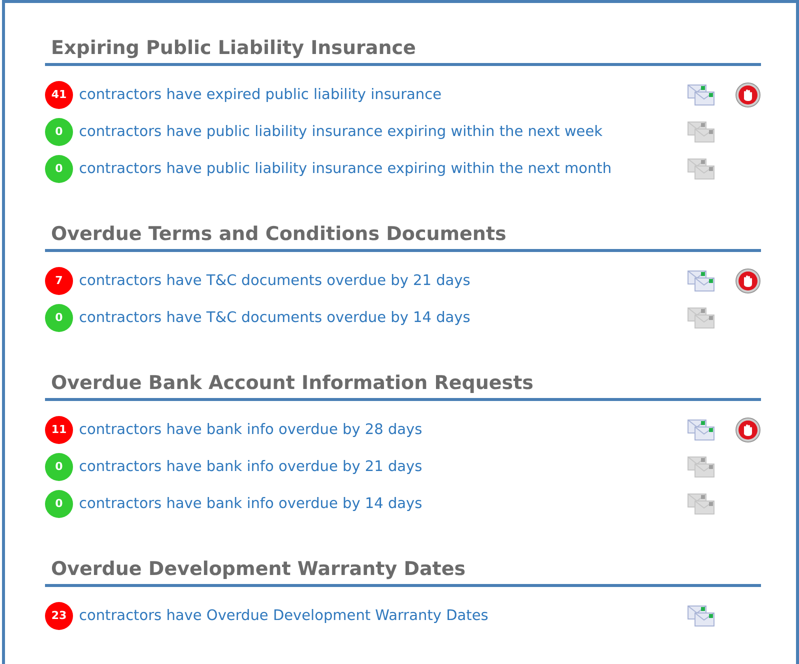 This screenshot has height=664, width=799. What do you see at coordinates (383, 430) in the screenshot?
I see `report-link: contractors have bank info overdue by 28 days` at bounding box center [383, 430].